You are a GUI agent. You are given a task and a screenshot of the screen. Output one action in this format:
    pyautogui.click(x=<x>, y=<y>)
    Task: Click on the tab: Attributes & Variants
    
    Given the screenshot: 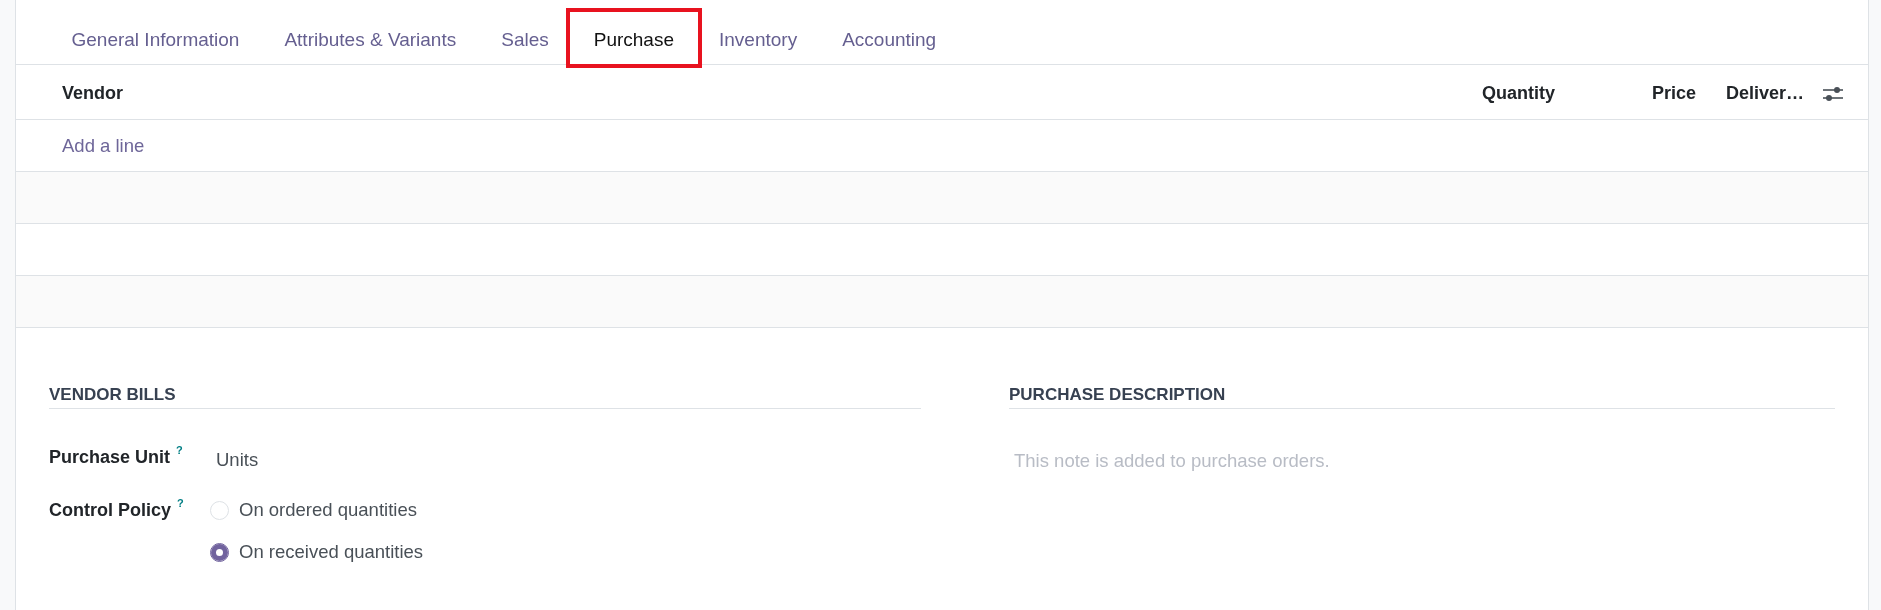 What is the action you would take?
    pyautogui.click(x=370, y=38)
    